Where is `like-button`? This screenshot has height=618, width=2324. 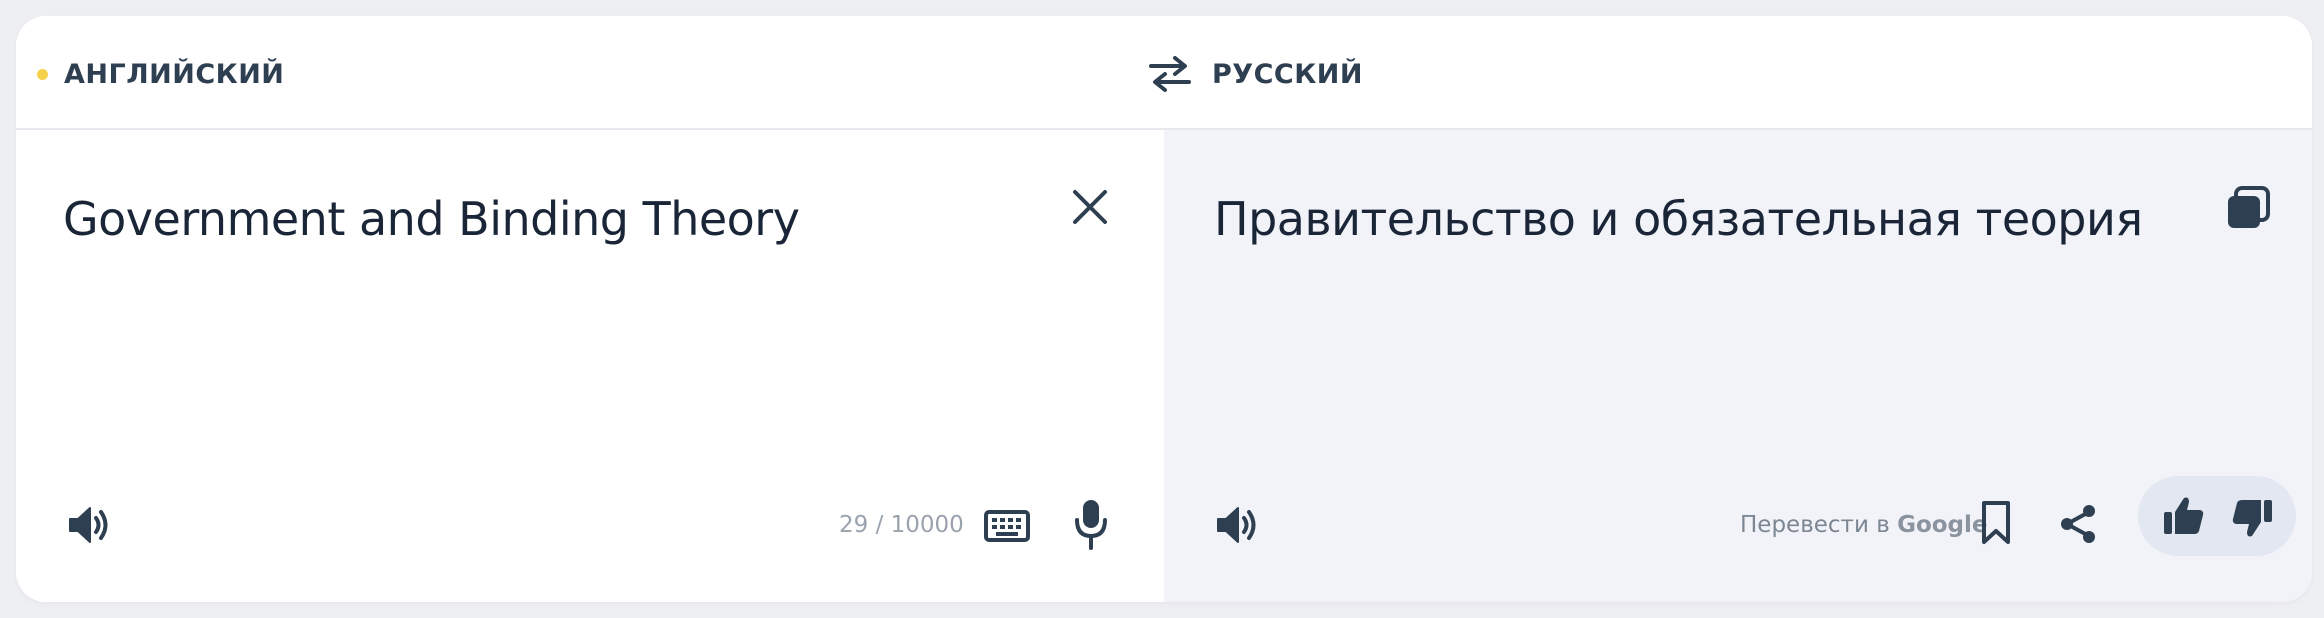
like-button is located at coordinates (2184, 516).